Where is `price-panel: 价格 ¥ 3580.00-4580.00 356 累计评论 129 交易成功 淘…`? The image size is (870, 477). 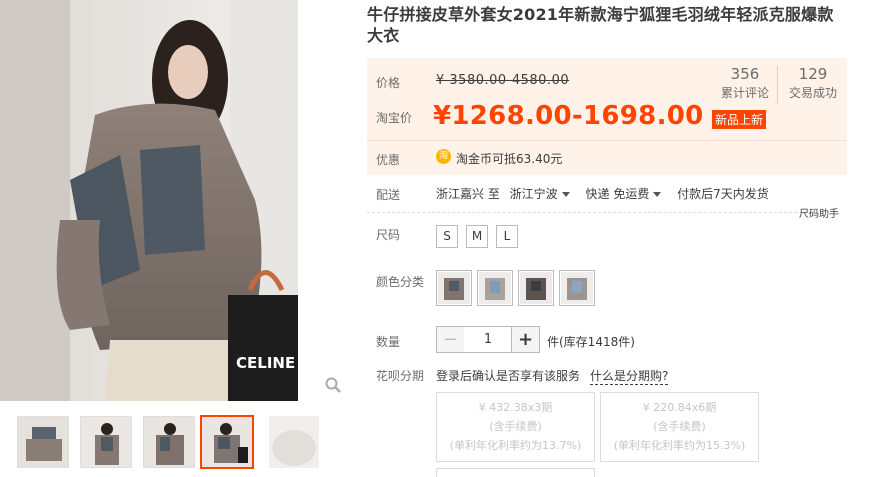 price-panel: 价格 ¥ 3580.00-4580.00 356 累计评论 129 交易成功 淘… is located at coordinates (607, 116).